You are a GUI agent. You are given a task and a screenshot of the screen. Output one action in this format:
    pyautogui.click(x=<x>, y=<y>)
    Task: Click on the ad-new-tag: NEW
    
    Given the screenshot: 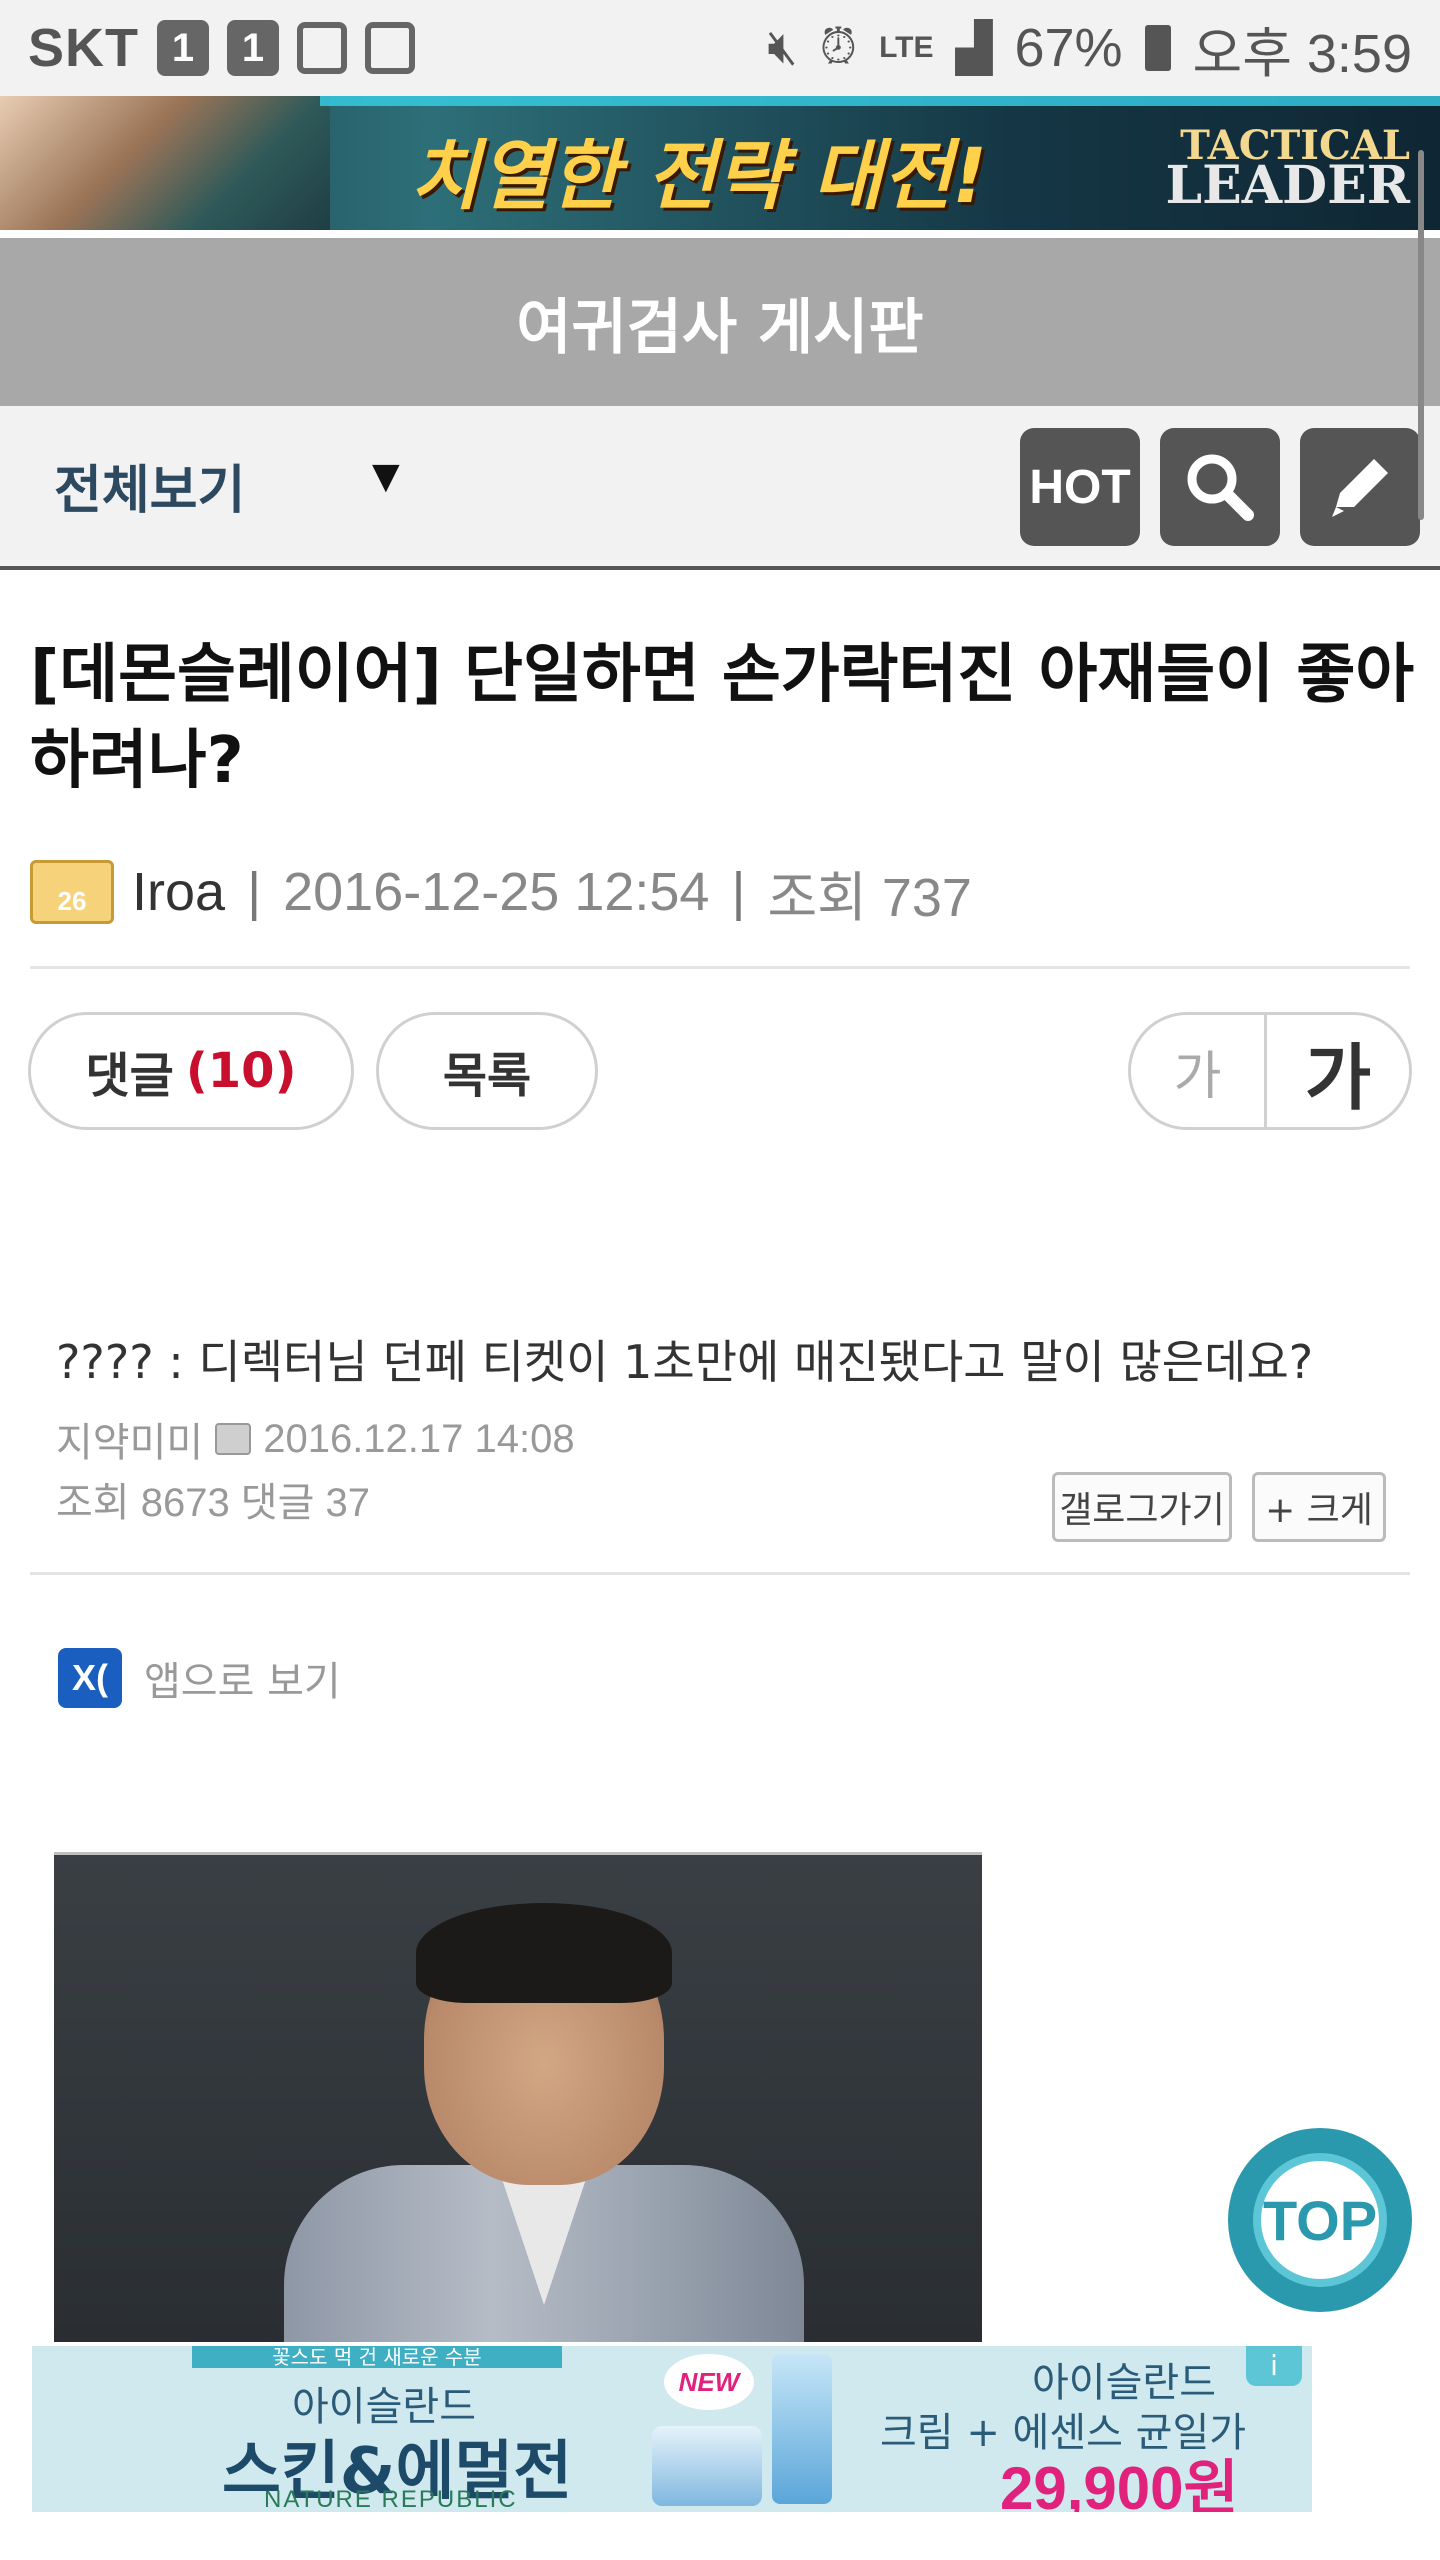 What is the action you would take?
    pyautogui.click(x=709, y=2382)
    